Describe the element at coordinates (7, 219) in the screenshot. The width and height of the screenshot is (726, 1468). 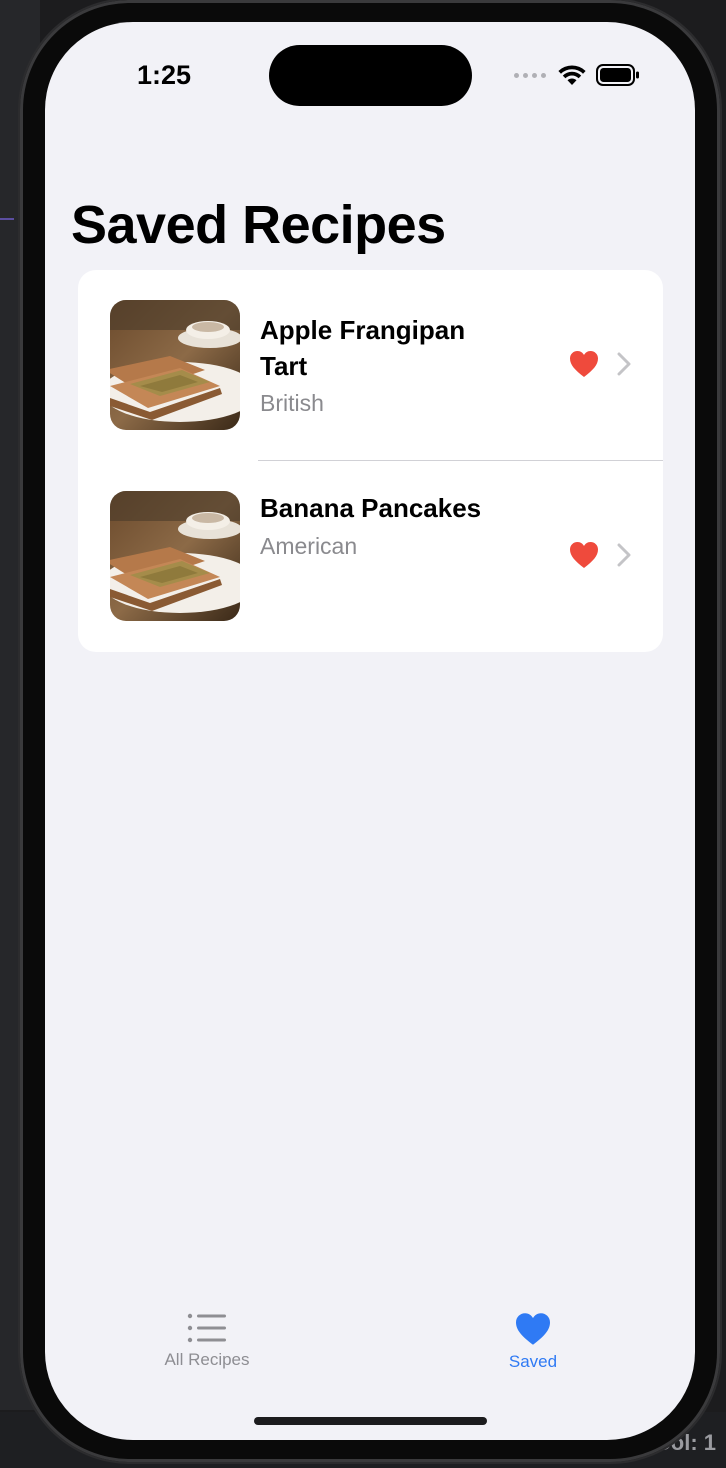
I see `ide-marker` at that location.